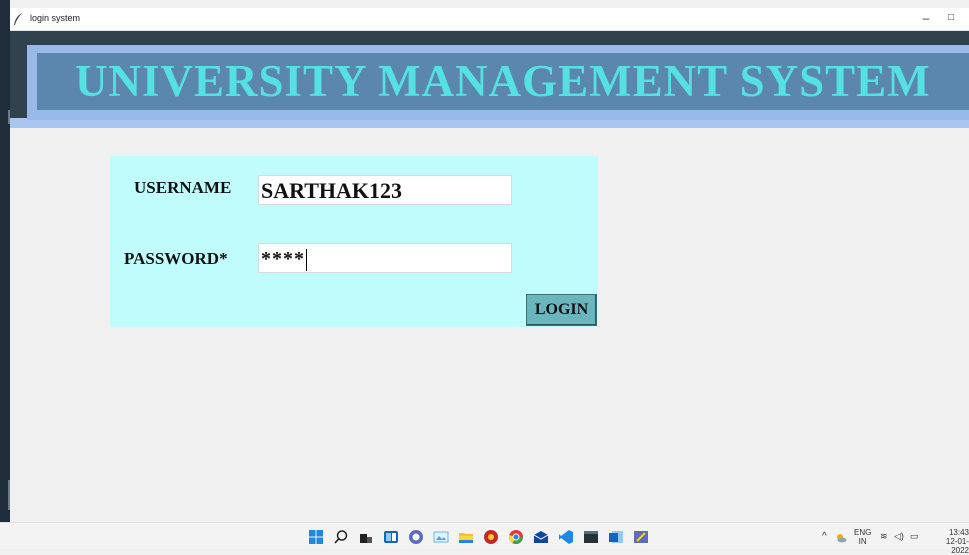 The height and width of the screenshot is (555, 969). I want to click on password-input: ****, so click(385, 258).